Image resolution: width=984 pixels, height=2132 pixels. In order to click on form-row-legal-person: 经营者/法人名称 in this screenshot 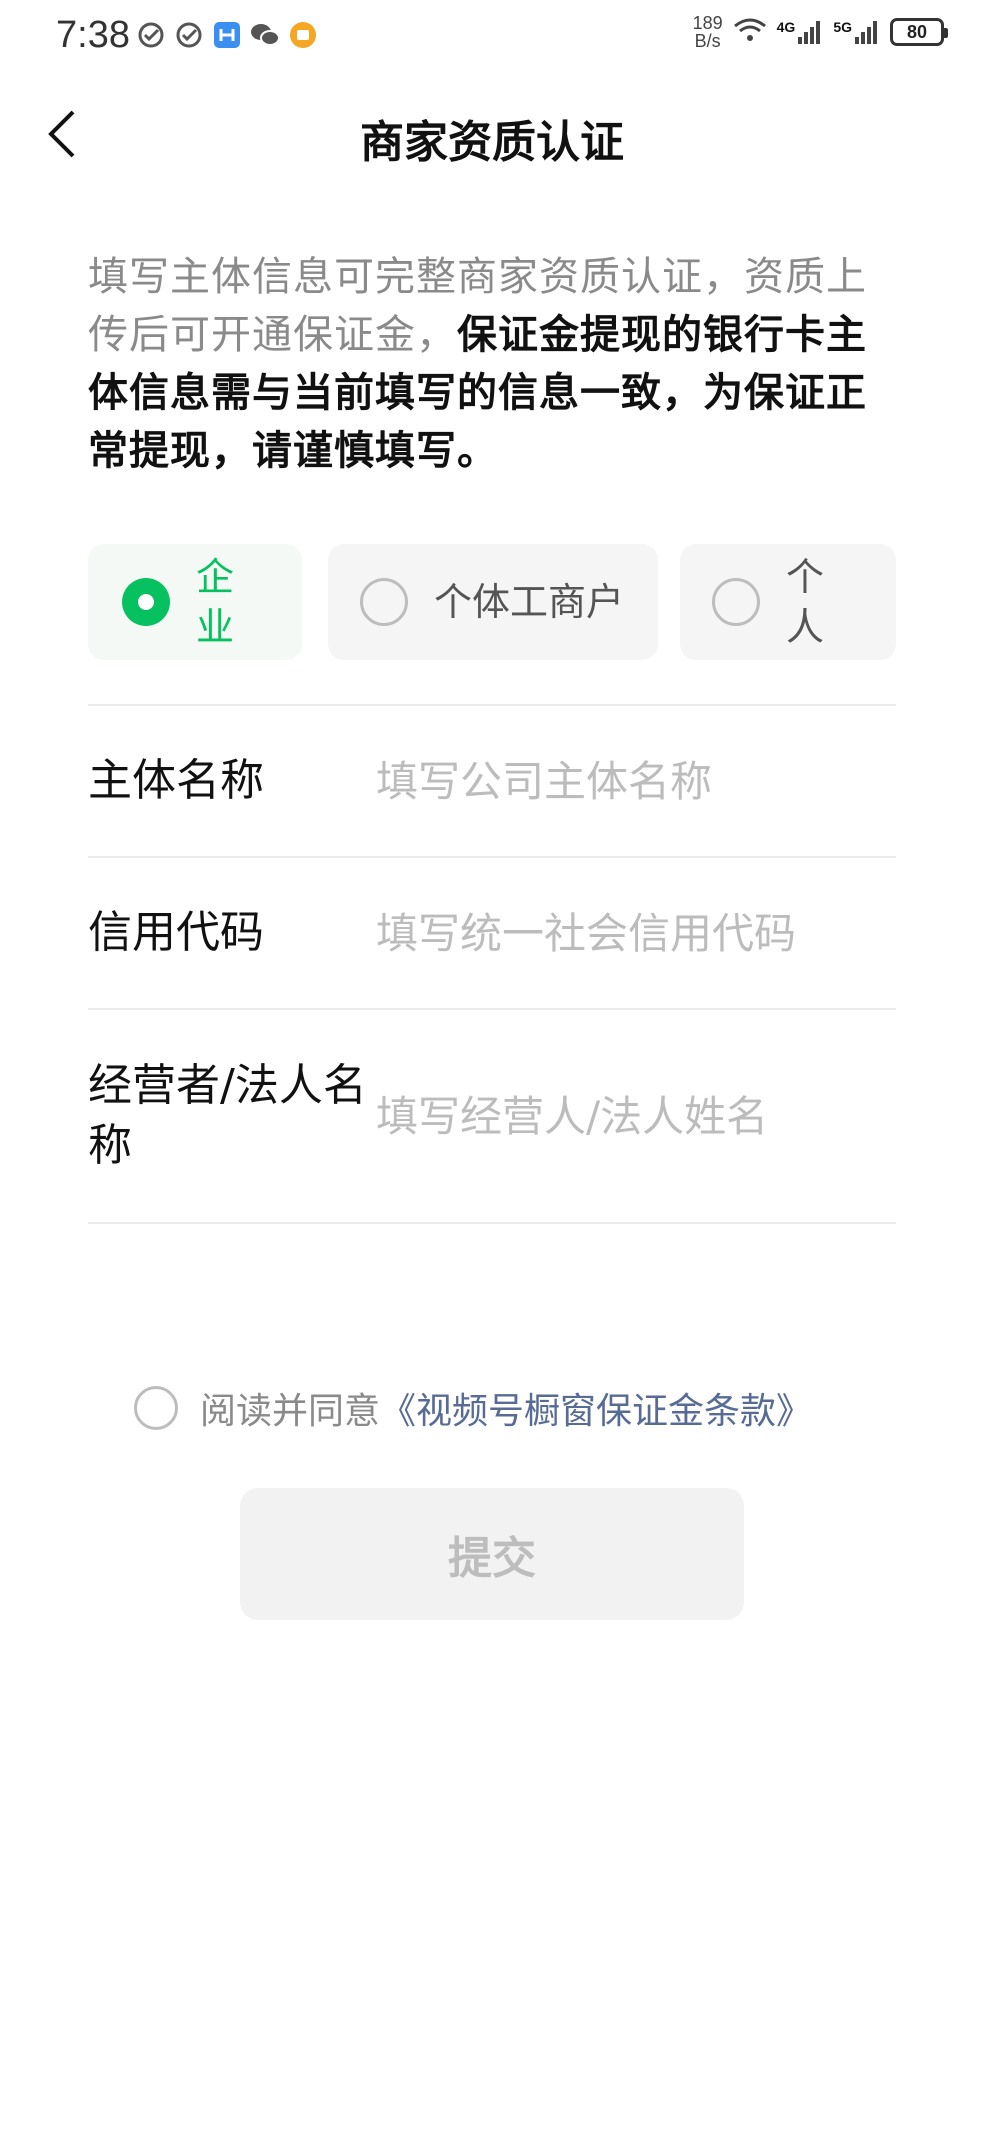, I will do `click(492, 1116)`.